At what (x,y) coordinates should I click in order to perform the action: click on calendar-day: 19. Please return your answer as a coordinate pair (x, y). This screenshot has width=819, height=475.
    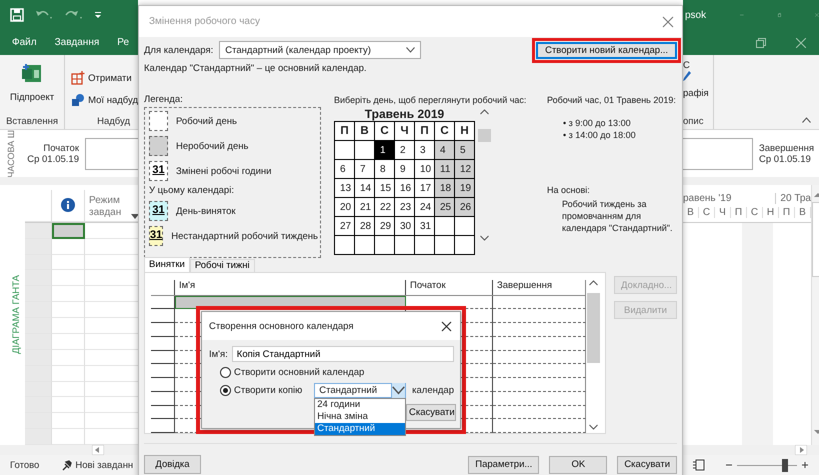
    Looking at the image, I should click on (465, 188).